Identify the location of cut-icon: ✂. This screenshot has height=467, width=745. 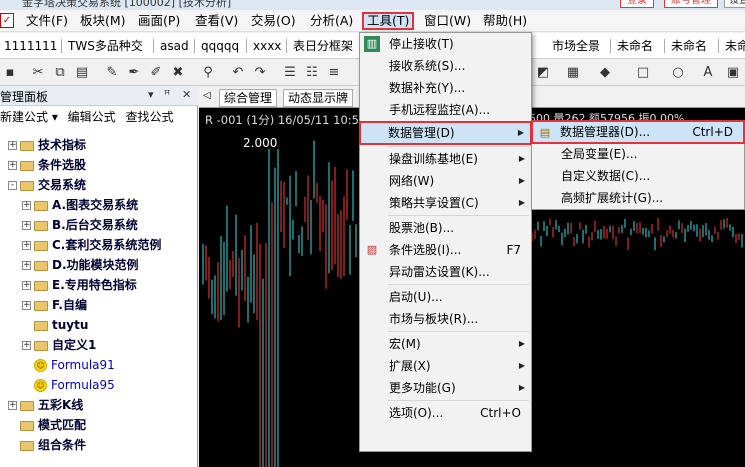
(38, 73).